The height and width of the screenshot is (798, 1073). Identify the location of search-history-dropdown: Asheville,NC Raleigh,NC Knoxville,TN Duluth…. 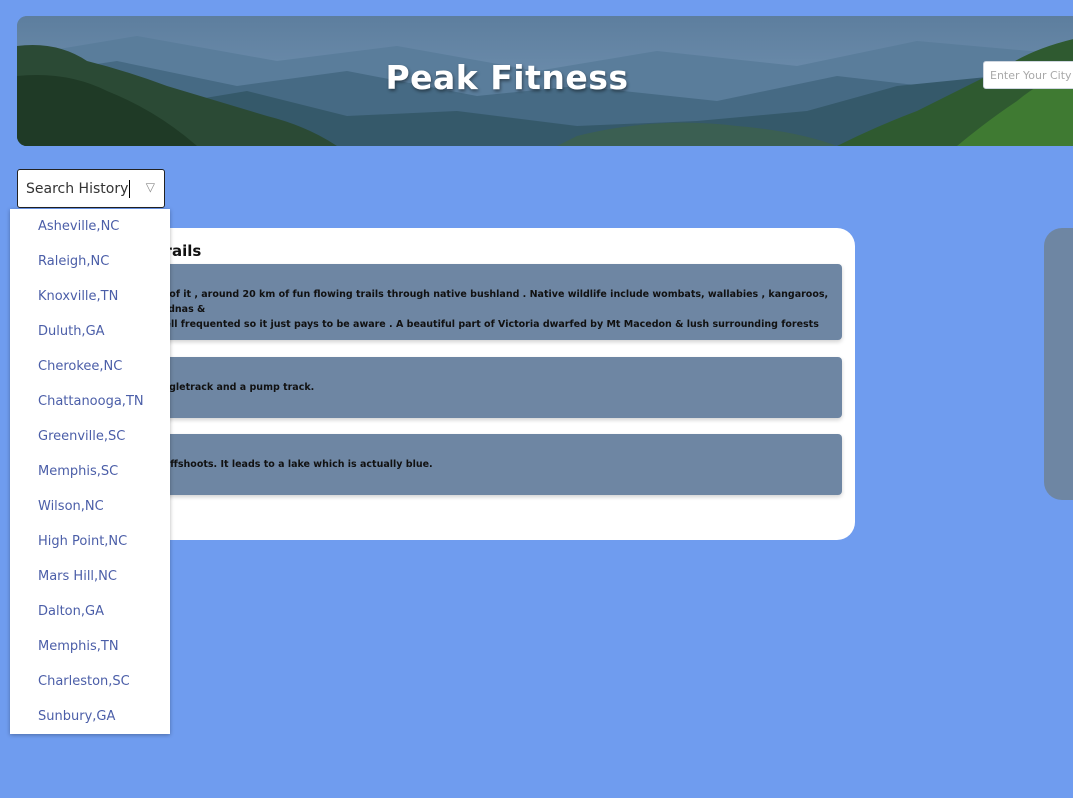
(90, 471).